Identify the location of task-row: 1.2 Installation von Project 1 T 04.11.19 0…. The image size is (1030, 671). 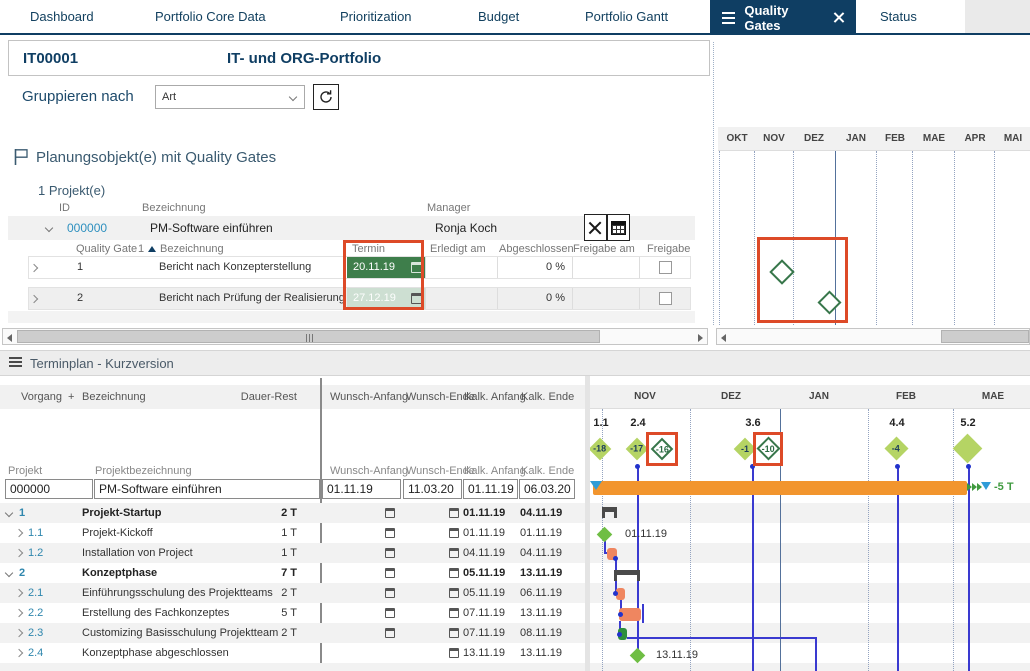
(292, 553).